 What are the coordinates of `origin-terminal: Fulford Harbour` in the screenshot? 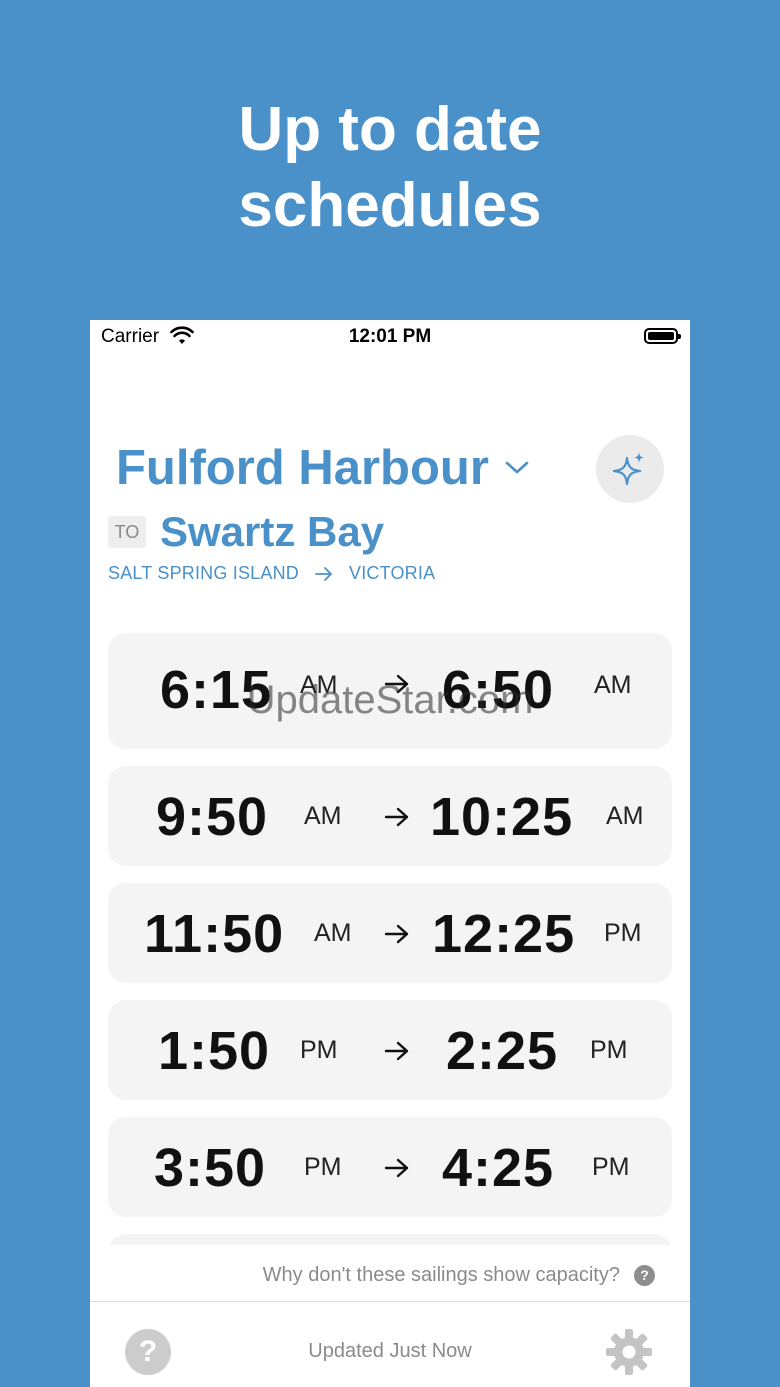 It's located at (302, 468).